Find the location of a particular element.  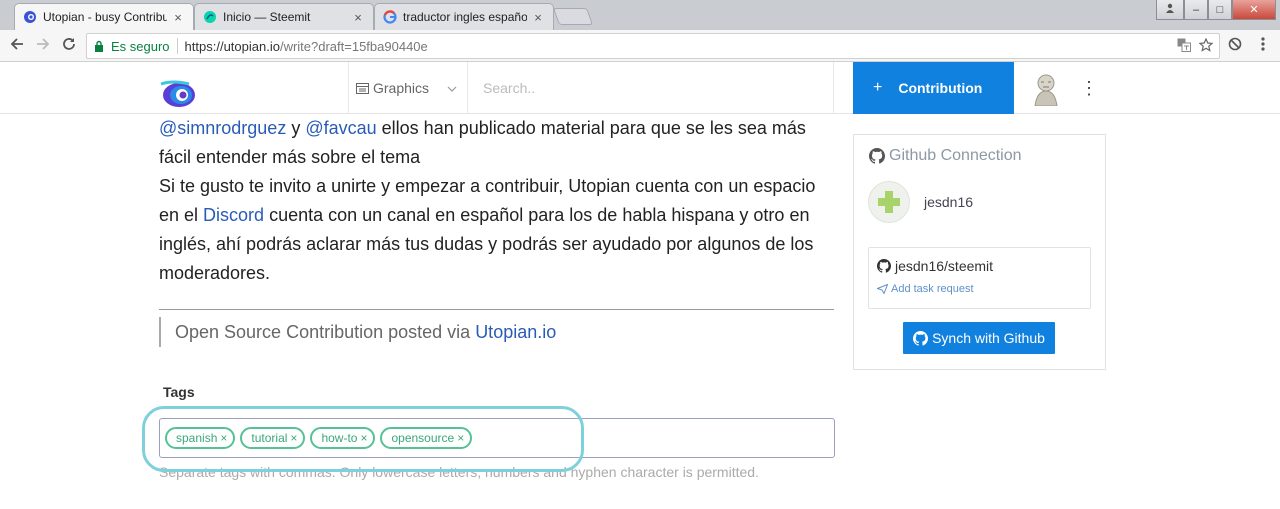

add-task-request-link: Add task request is located at coordinates (925, 289).